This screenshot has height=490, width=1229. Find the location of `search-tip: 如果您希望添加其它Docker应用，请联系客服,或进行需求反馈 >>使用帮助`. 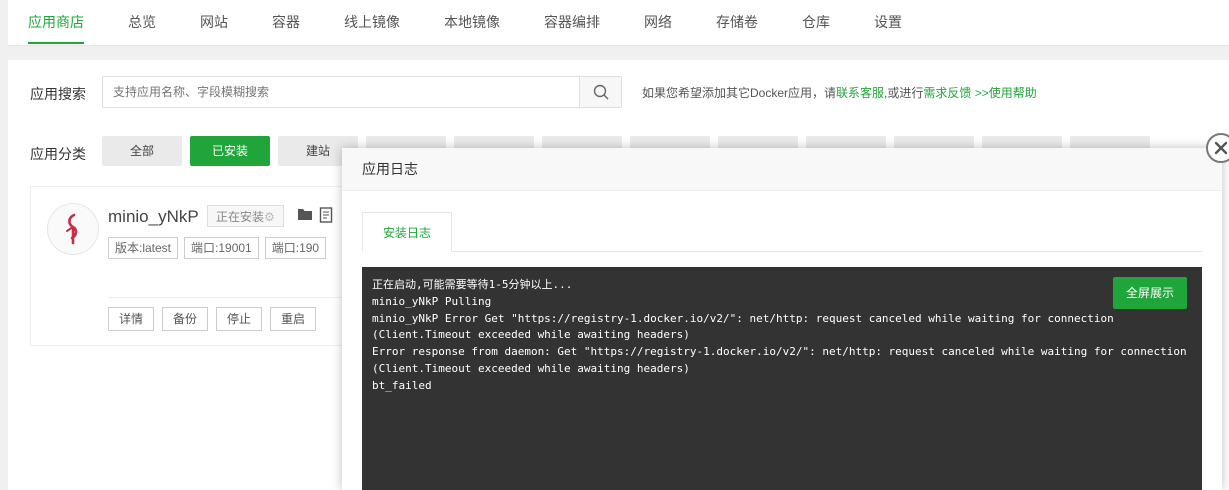

search-tip: 如果您希望添加其它Docker应用，请联系客服,或进行需求反馈 >>使用帮助 is located at coordinates (839, 92).